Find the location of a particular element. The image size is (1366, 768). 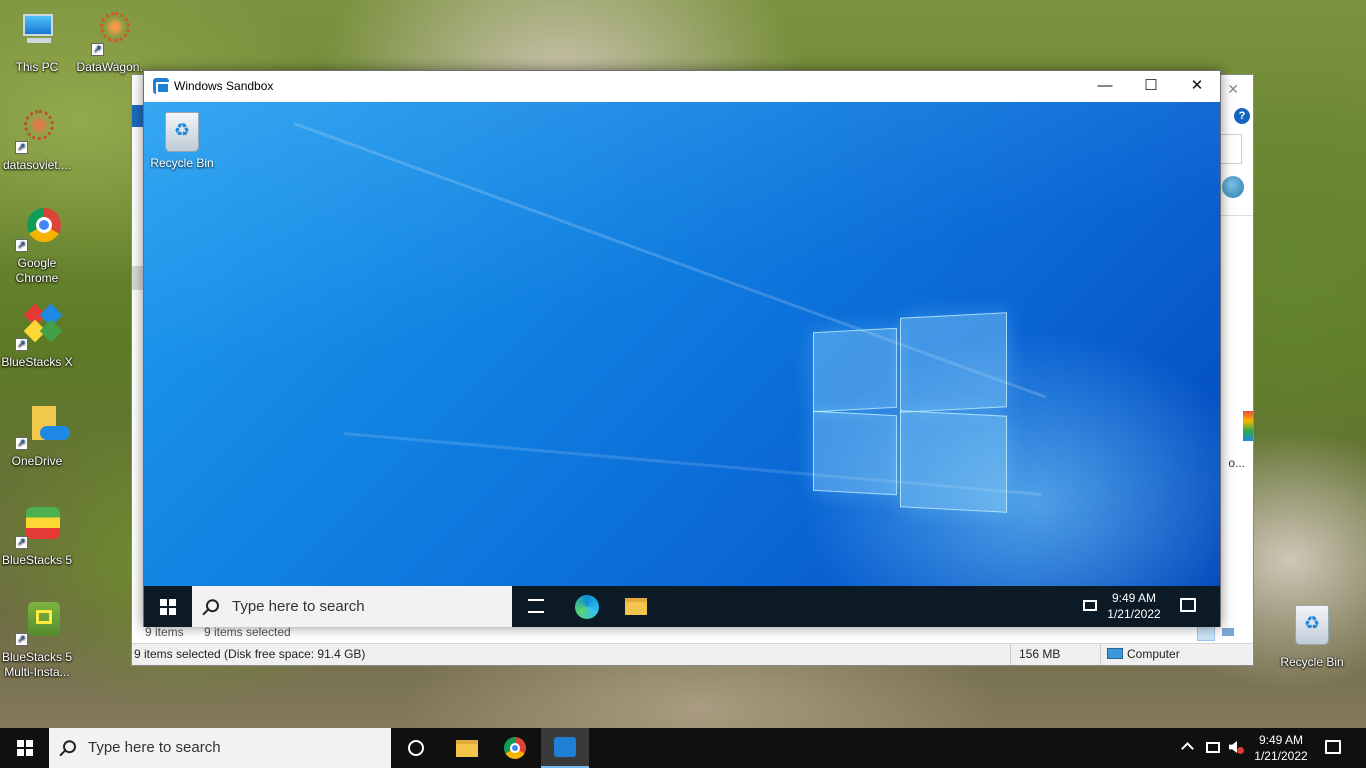

host-taskbar: Type here to search 9:49 AM 1/21/2022 is located at coordinates (683, 748).